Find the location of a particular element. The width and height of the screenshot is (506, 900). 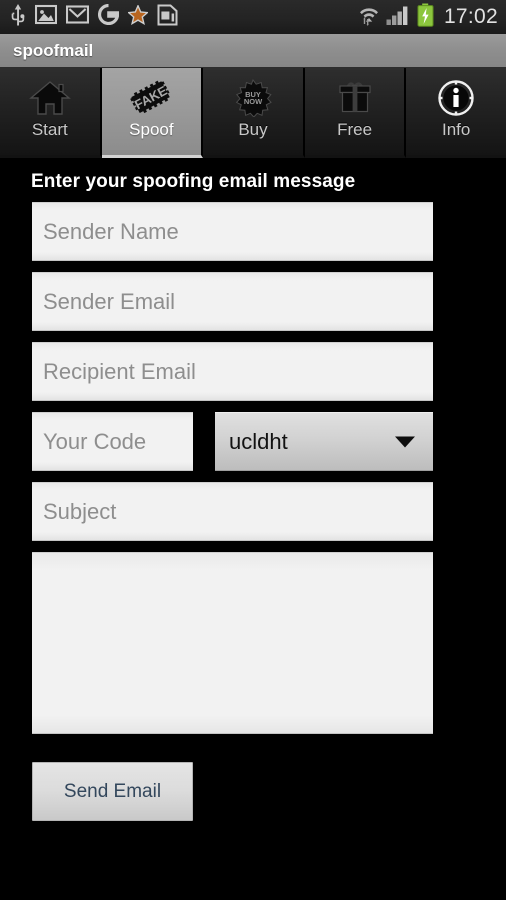

chevron-down-icon is located at coordinates (405, 441).